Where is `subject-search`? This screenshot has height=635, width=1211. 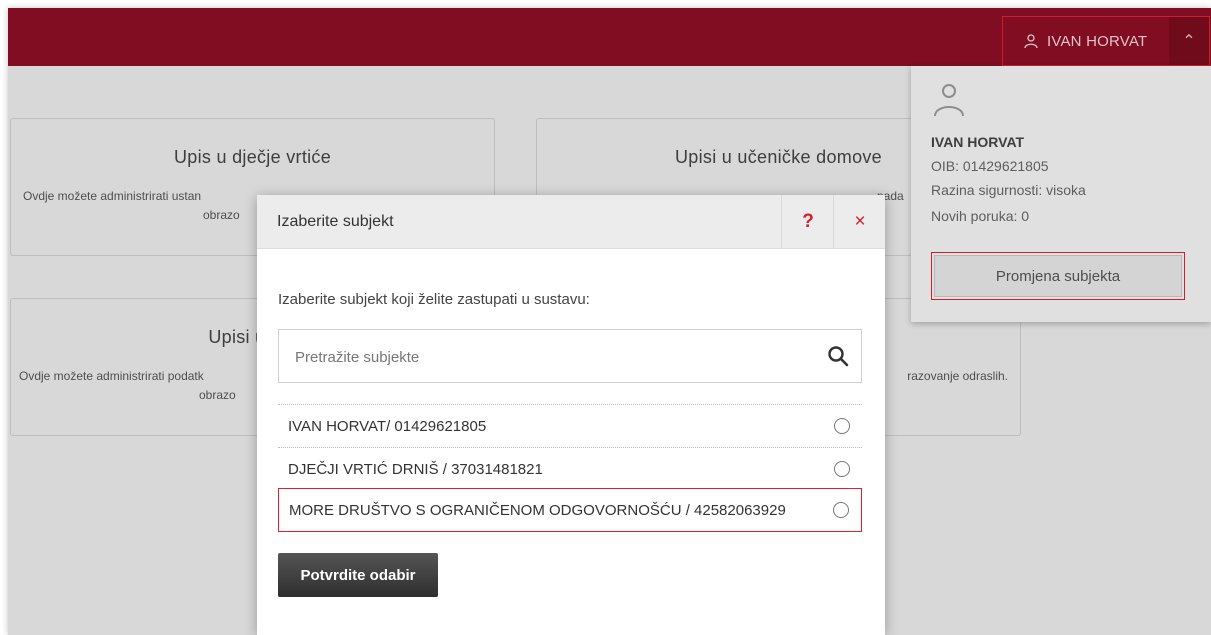 subject-search is located at coordinates (570, 356).